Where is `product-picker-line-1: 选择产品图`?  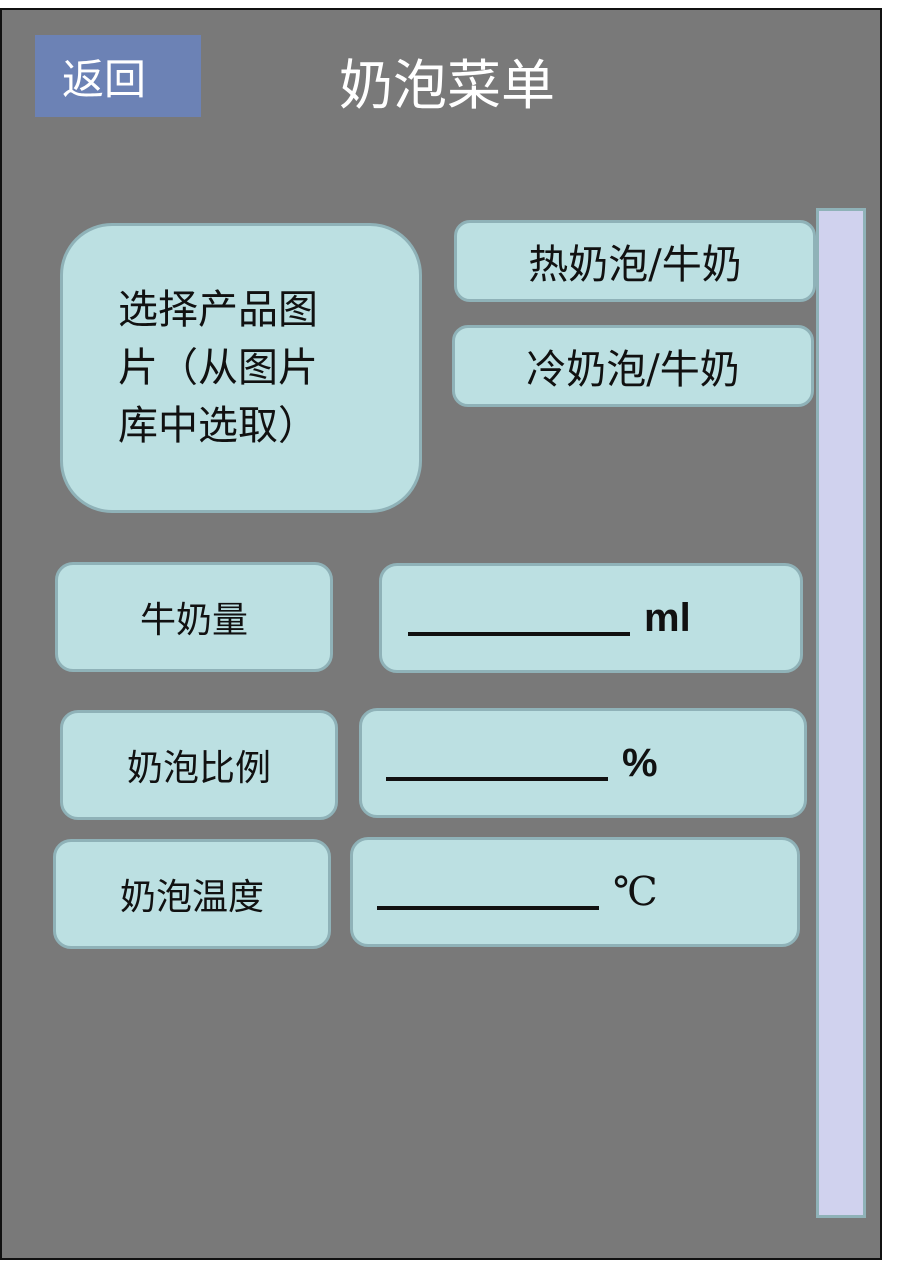
product-picker-line-1: 选择产品图 is located at coordinates (218, 310).